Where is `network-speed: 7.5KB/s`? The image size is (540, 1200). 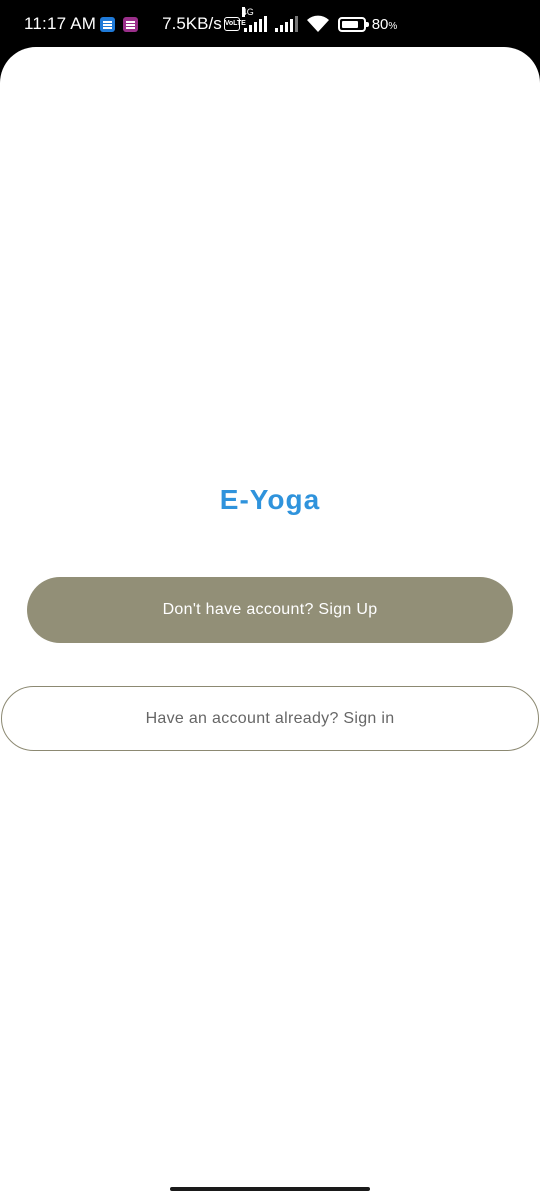 network-speed: 7.5KB/s is located at coordinates (192, 23).